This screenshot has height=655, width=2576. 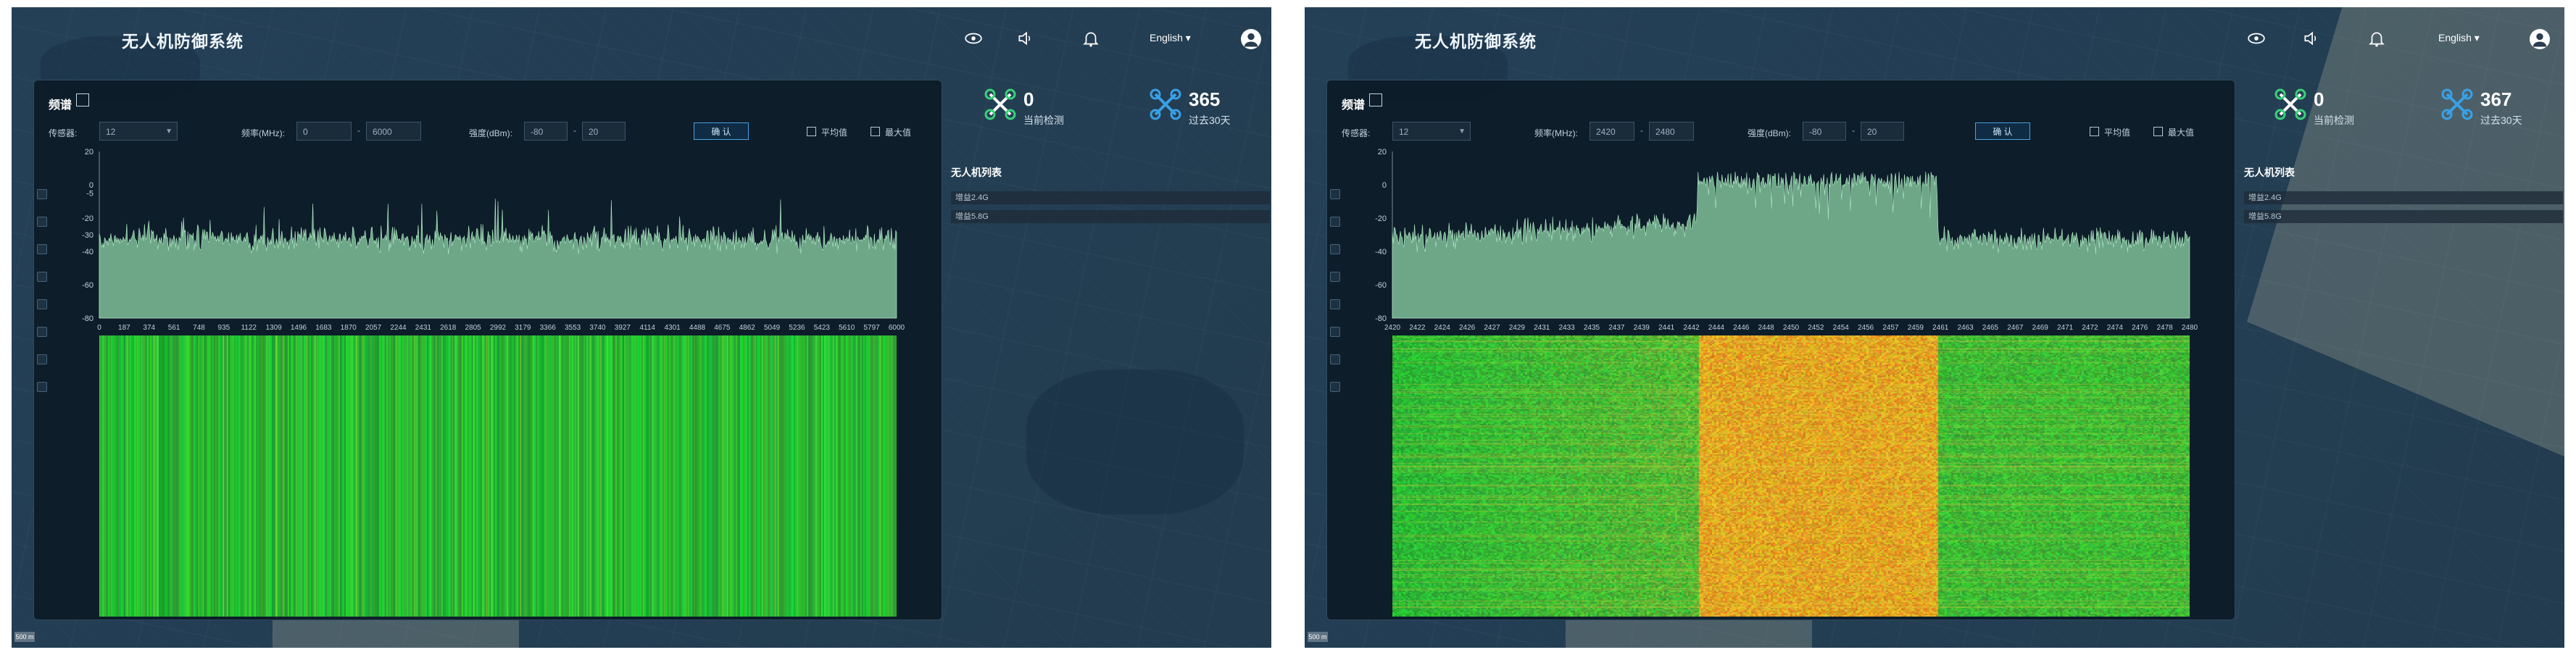 I want to click on x-tick-label: 2463, so click(x=1966, y=328).